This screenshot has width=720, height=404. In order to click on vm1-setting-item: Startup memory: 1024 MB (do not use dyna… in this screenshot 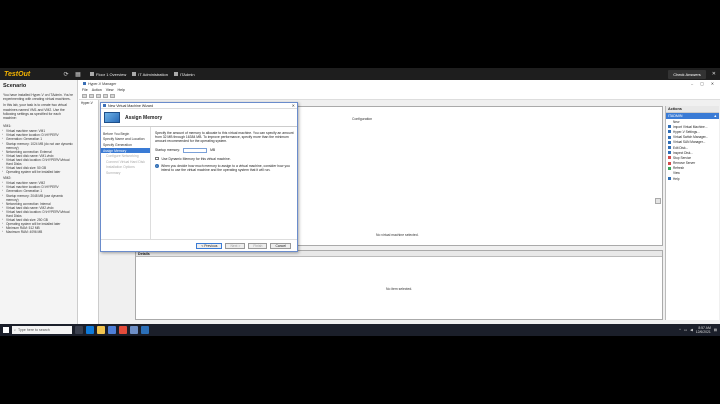, I will do `click(38, 146)`.